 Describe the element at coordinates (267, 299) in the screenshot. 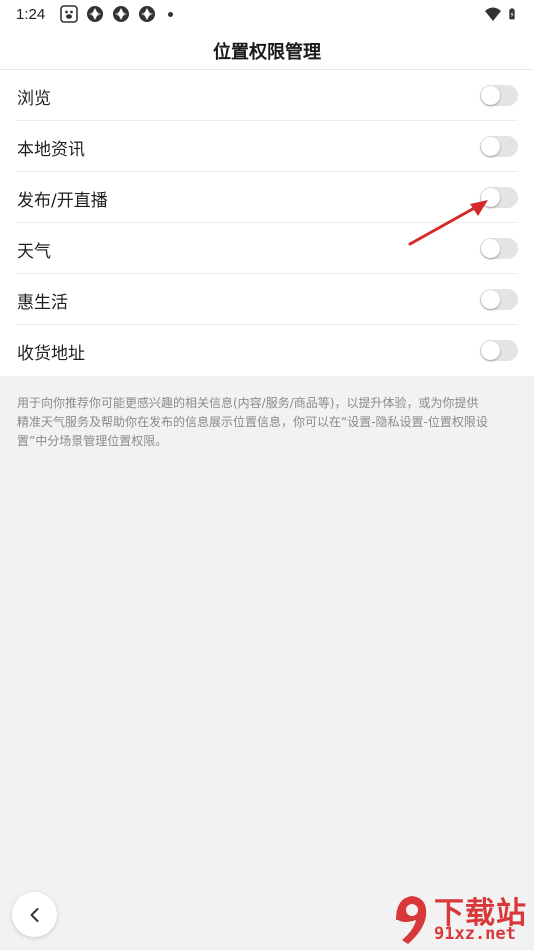

I see `setting-row-local-life: 惠生活` at that location.